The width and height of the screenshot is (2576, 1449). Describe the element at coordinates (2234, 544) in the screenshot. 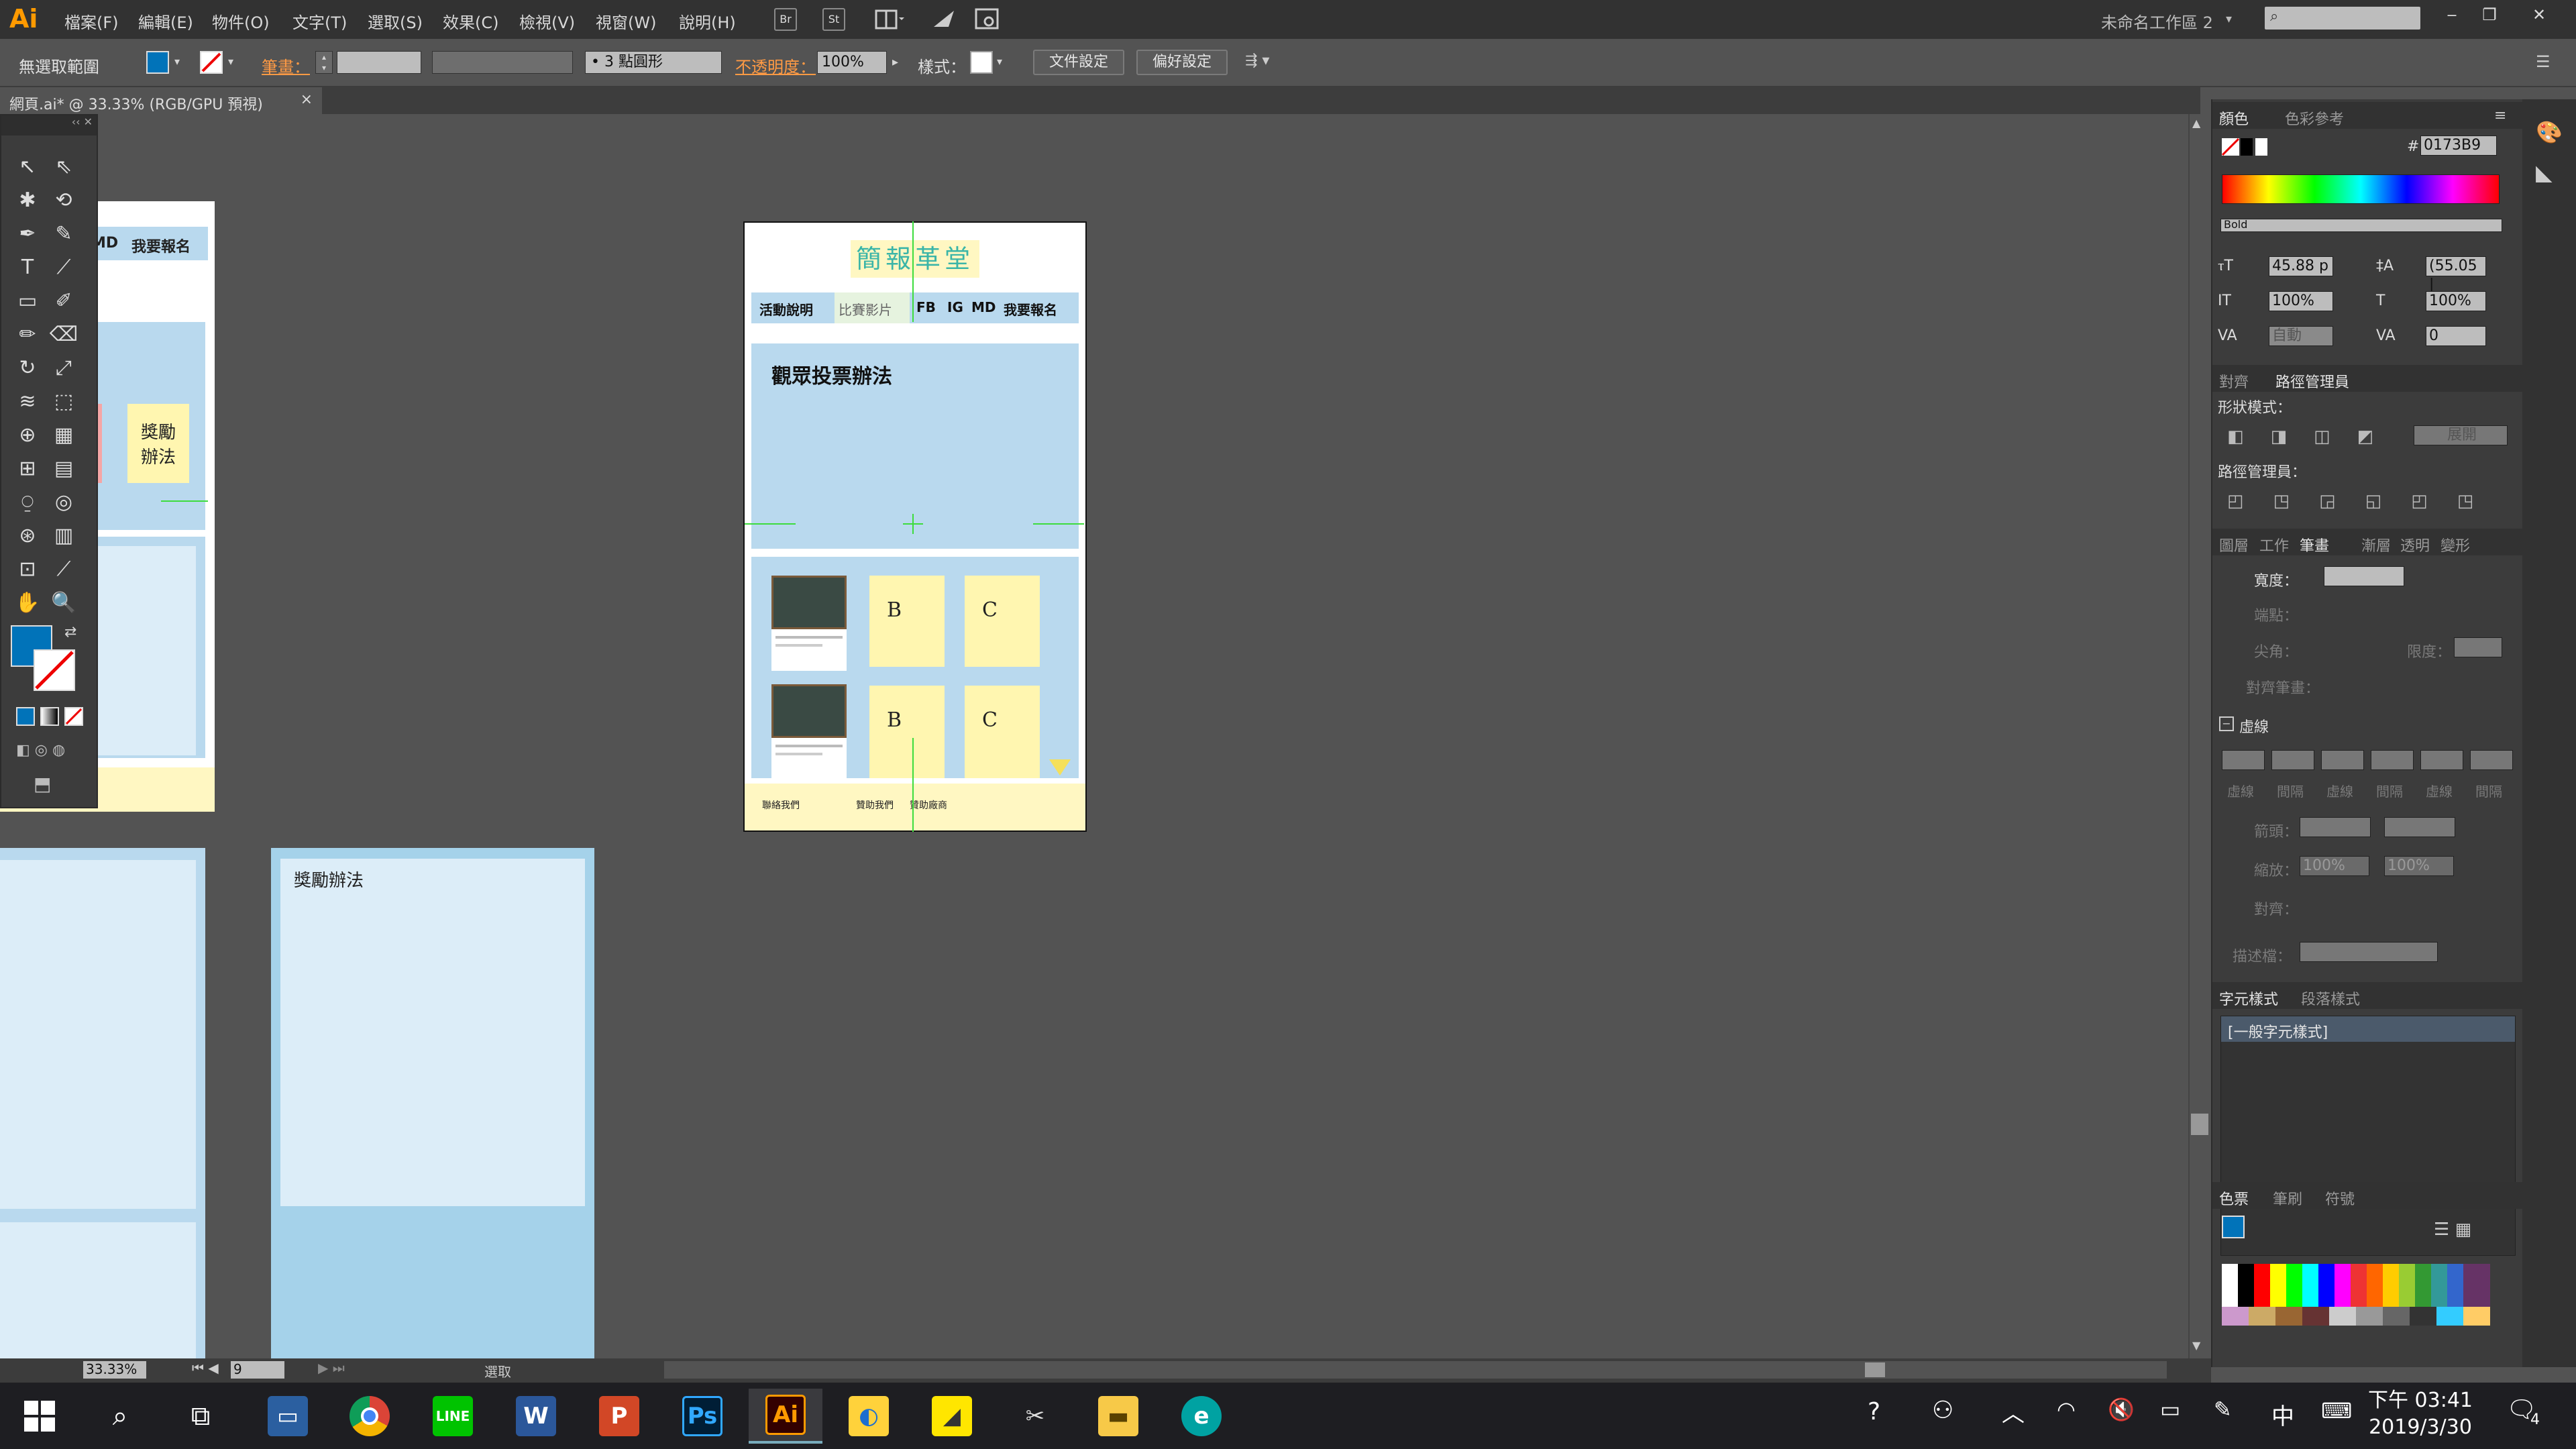

I see `tab-layers: 圖層` at that location.